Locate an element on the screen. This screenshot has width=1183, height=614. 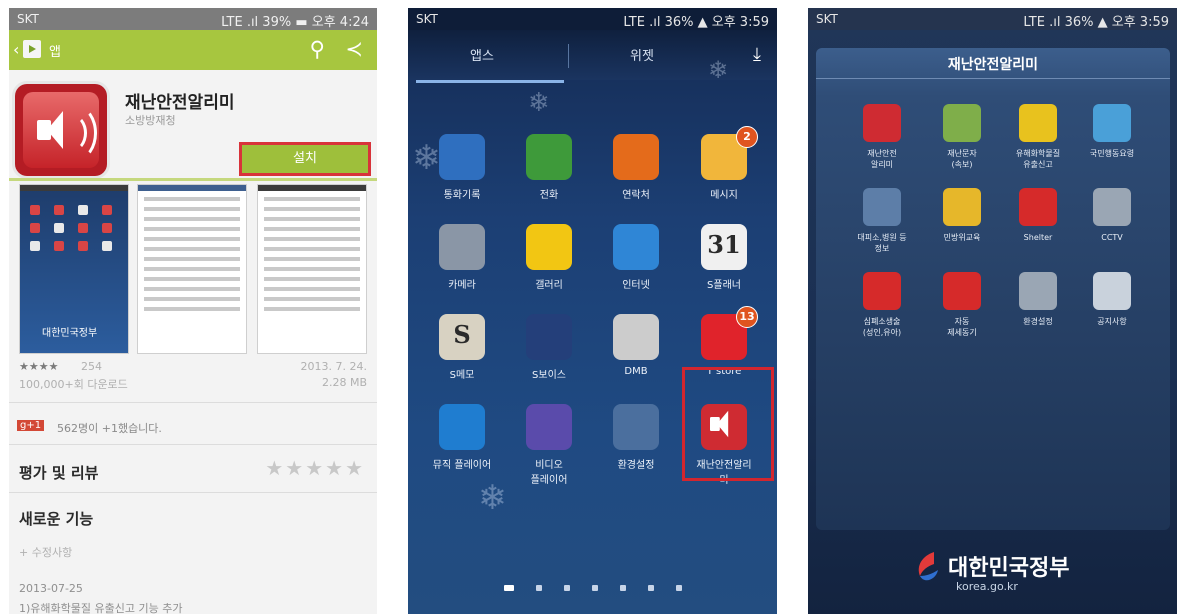
folder-item-label: Shelter is located at coordinates (1038, 237).